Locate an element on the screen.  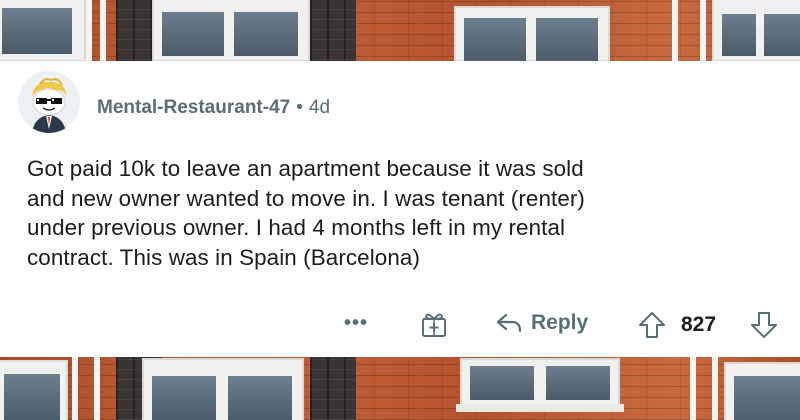
downvote-arrow-icon is located at coordinates (764, 325).